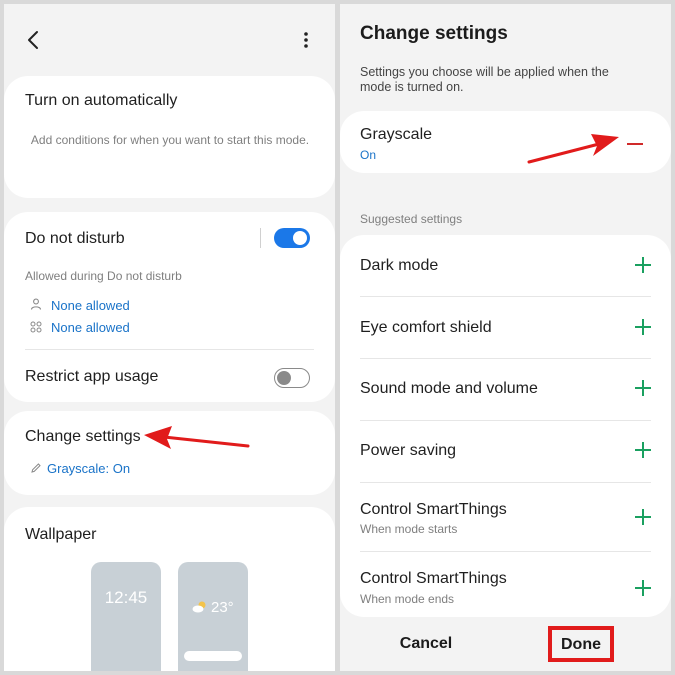  I want to click on change-settings-value: Grayscale: On, so click(89, 468).